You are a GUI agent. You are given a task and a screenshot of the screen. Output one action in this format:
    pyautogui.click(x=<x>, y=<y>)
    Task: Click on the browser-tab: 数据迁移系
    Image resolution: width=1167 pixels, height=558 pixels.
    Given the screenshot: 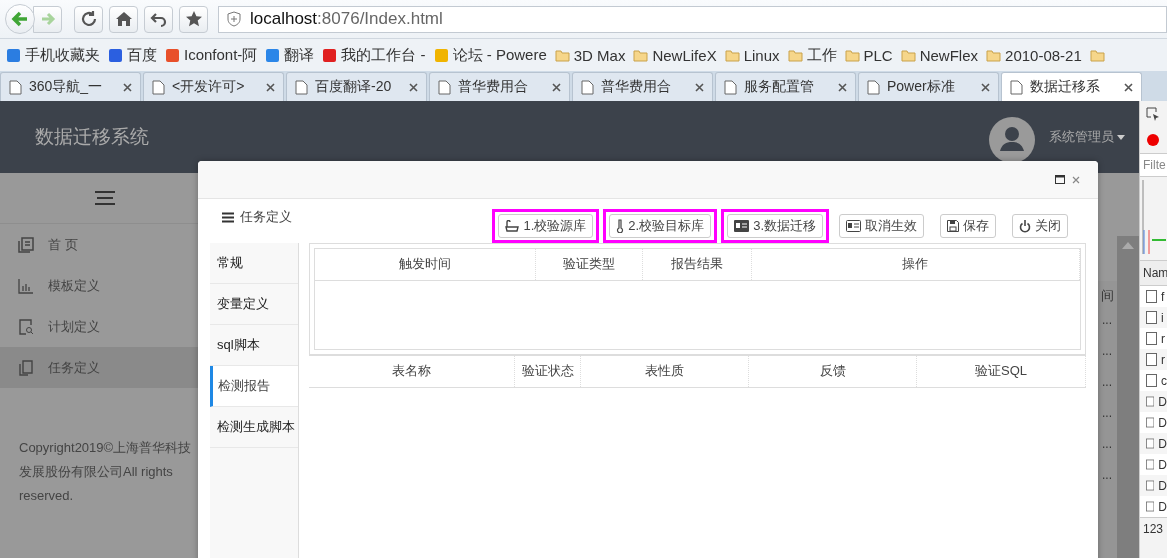 What is the action you would take?
    pyautogui.click(x=1071, y=86)
    